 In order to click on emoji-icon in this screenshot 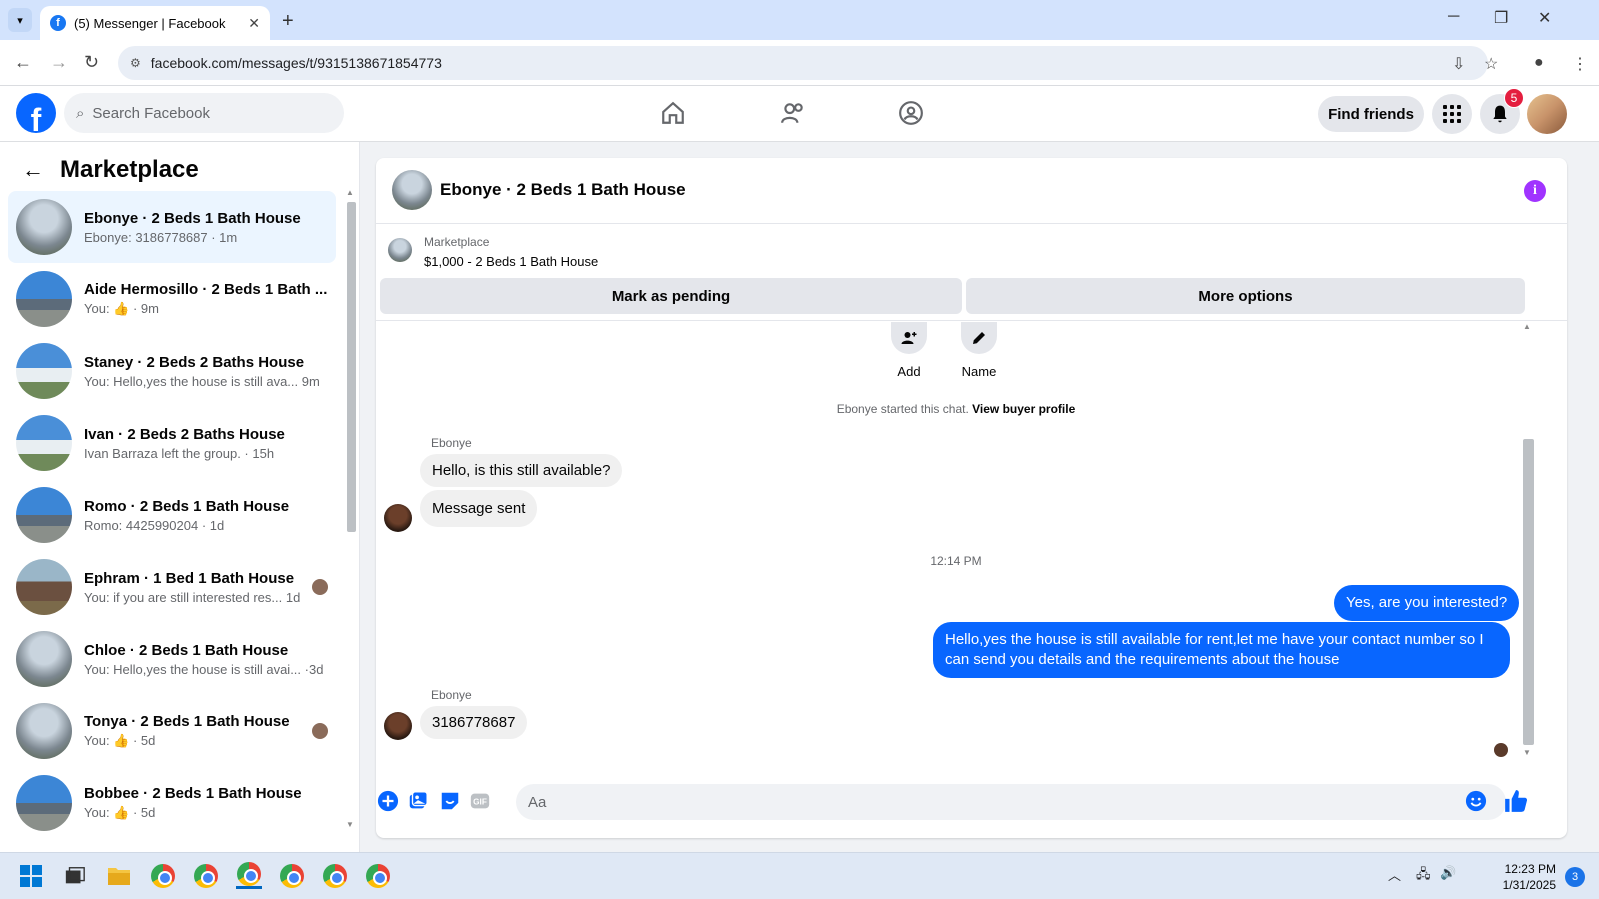, I will do `click(1476, 801)`.